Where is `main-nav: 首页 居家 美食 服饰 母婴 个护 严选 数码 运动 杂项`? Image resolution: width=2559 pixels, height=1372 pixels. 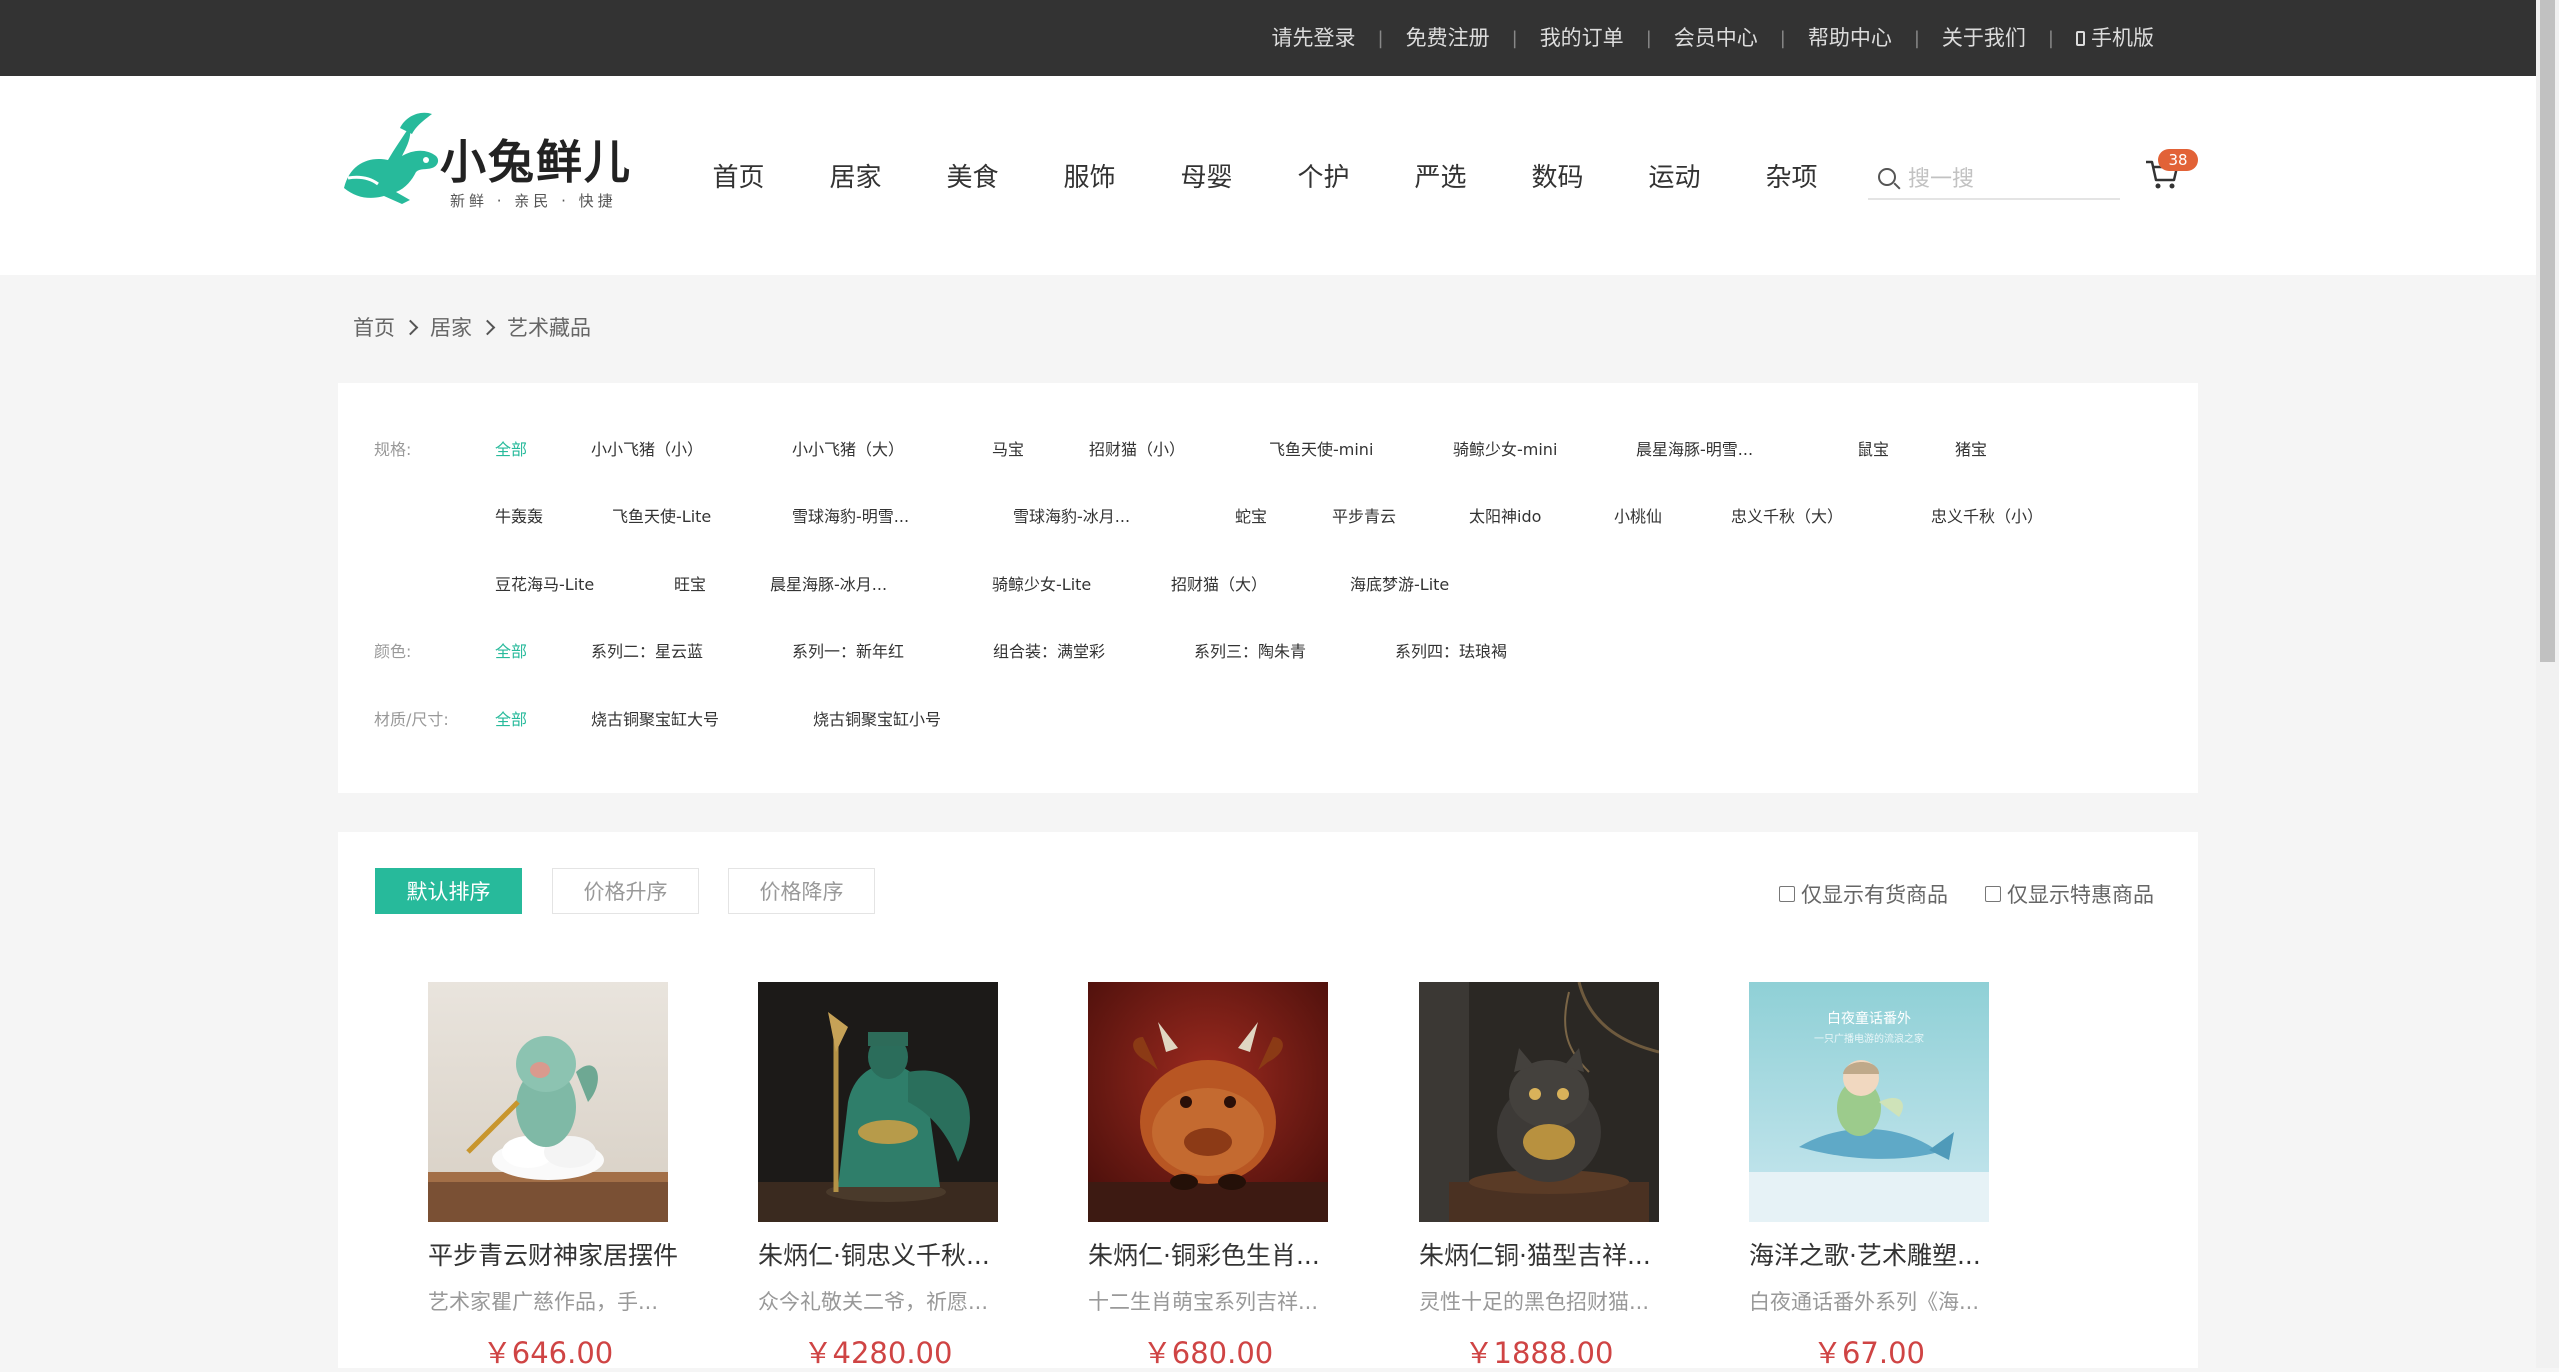
main-nav: 首页 居家 美食 服饰 母婴 个护 严选 数码 运动 杂项 is located at coordinates (1265, 175).